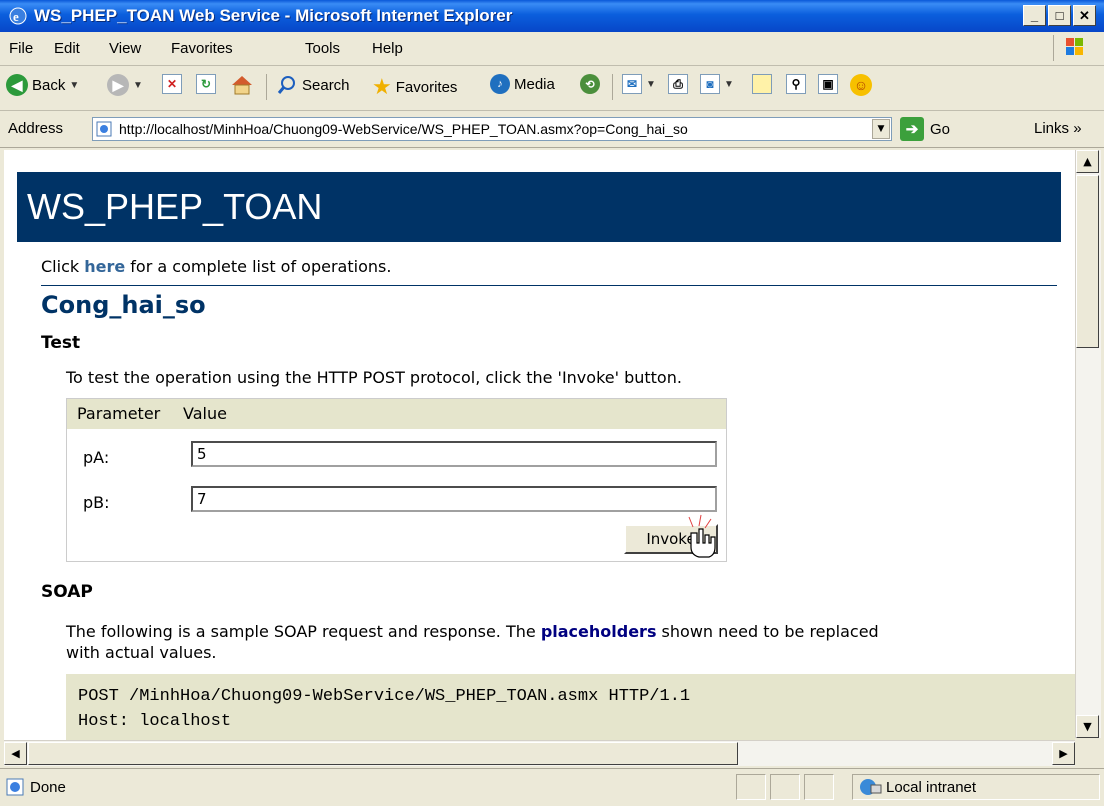 The height and width of the screenshot is (806, 1104). Describe the element at coordinates (205, 413) in the screenshot. I see `header-value: Value` at that location.